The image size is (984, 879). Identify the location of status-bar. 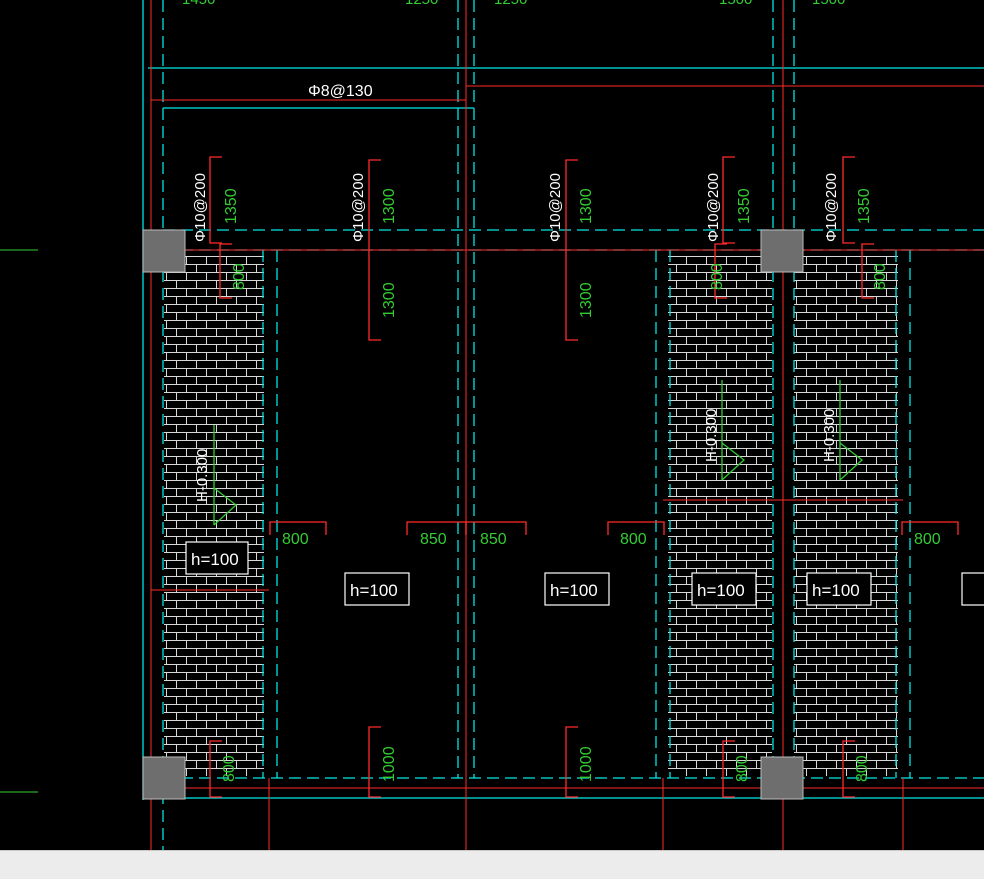
(492, 864).